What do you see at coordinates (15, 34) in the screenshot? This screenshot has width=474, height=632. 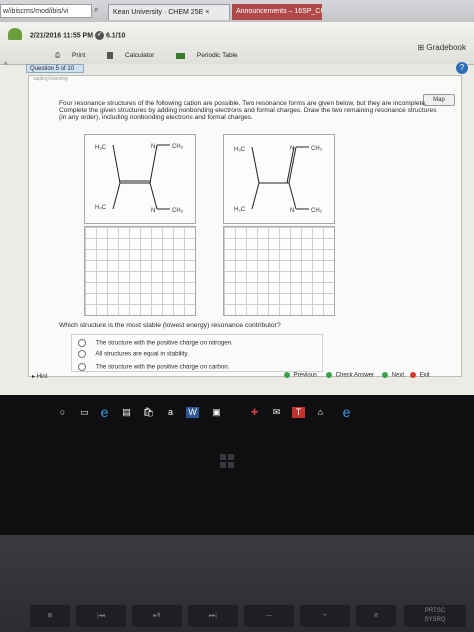 I see `sapling-logo-icon` at bounding box center [15, 34].